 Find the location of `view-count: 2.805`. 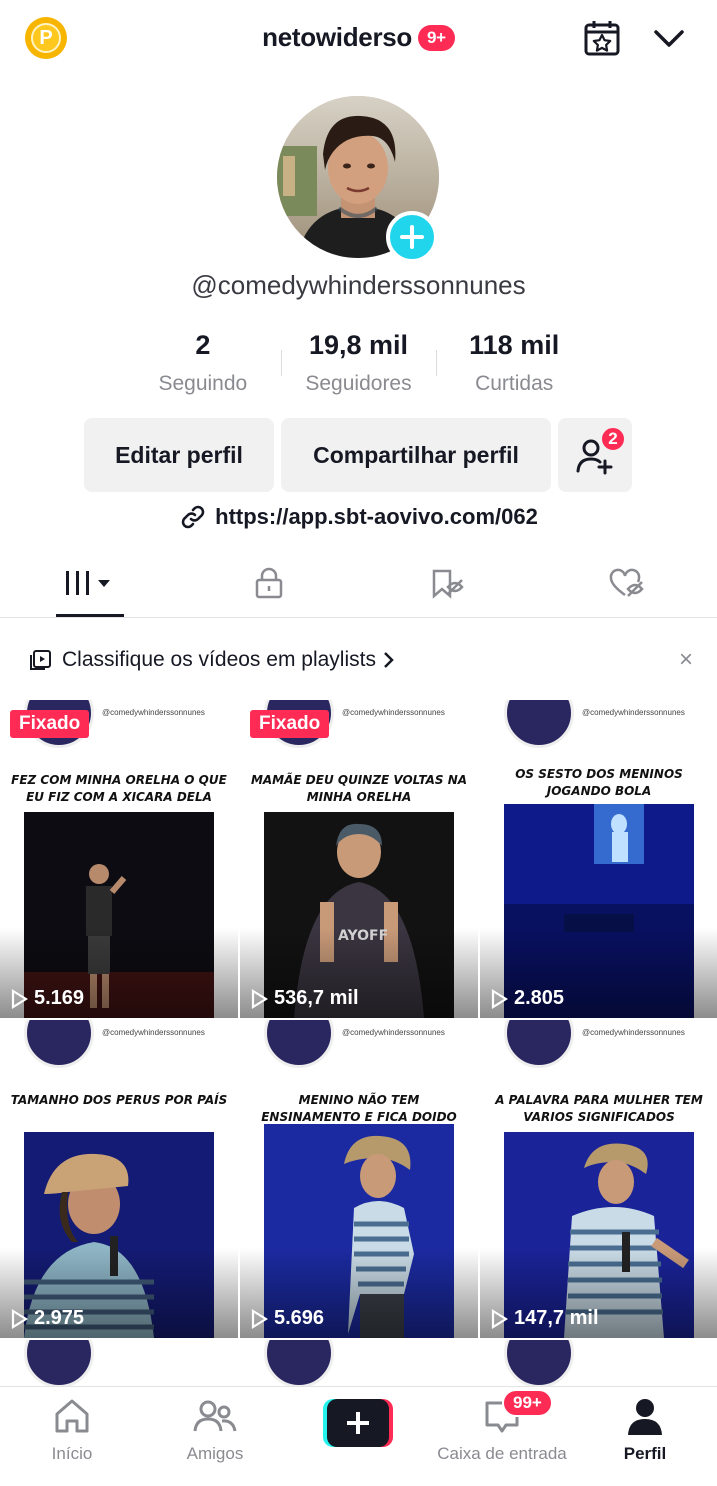

view-count: 2.805 is located at coordinates (527, 998).